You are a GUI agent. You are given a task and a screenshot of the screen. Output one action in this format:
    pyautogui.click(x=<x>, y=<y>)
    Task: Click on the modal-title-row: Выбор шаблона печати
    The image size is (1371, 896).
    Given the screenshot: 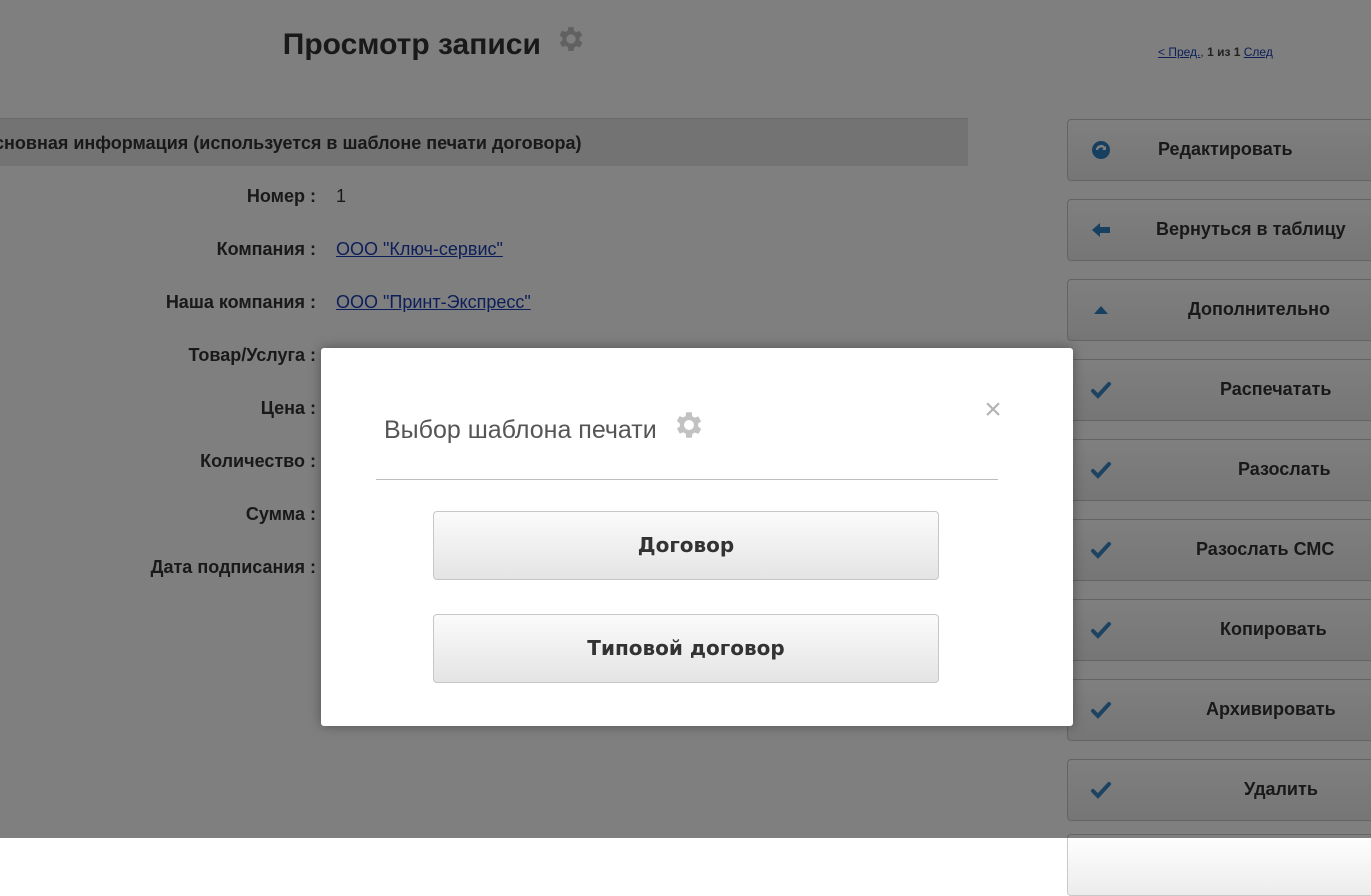 What is the action you would take?
    pyautogui.click(x=545, y=430)
    